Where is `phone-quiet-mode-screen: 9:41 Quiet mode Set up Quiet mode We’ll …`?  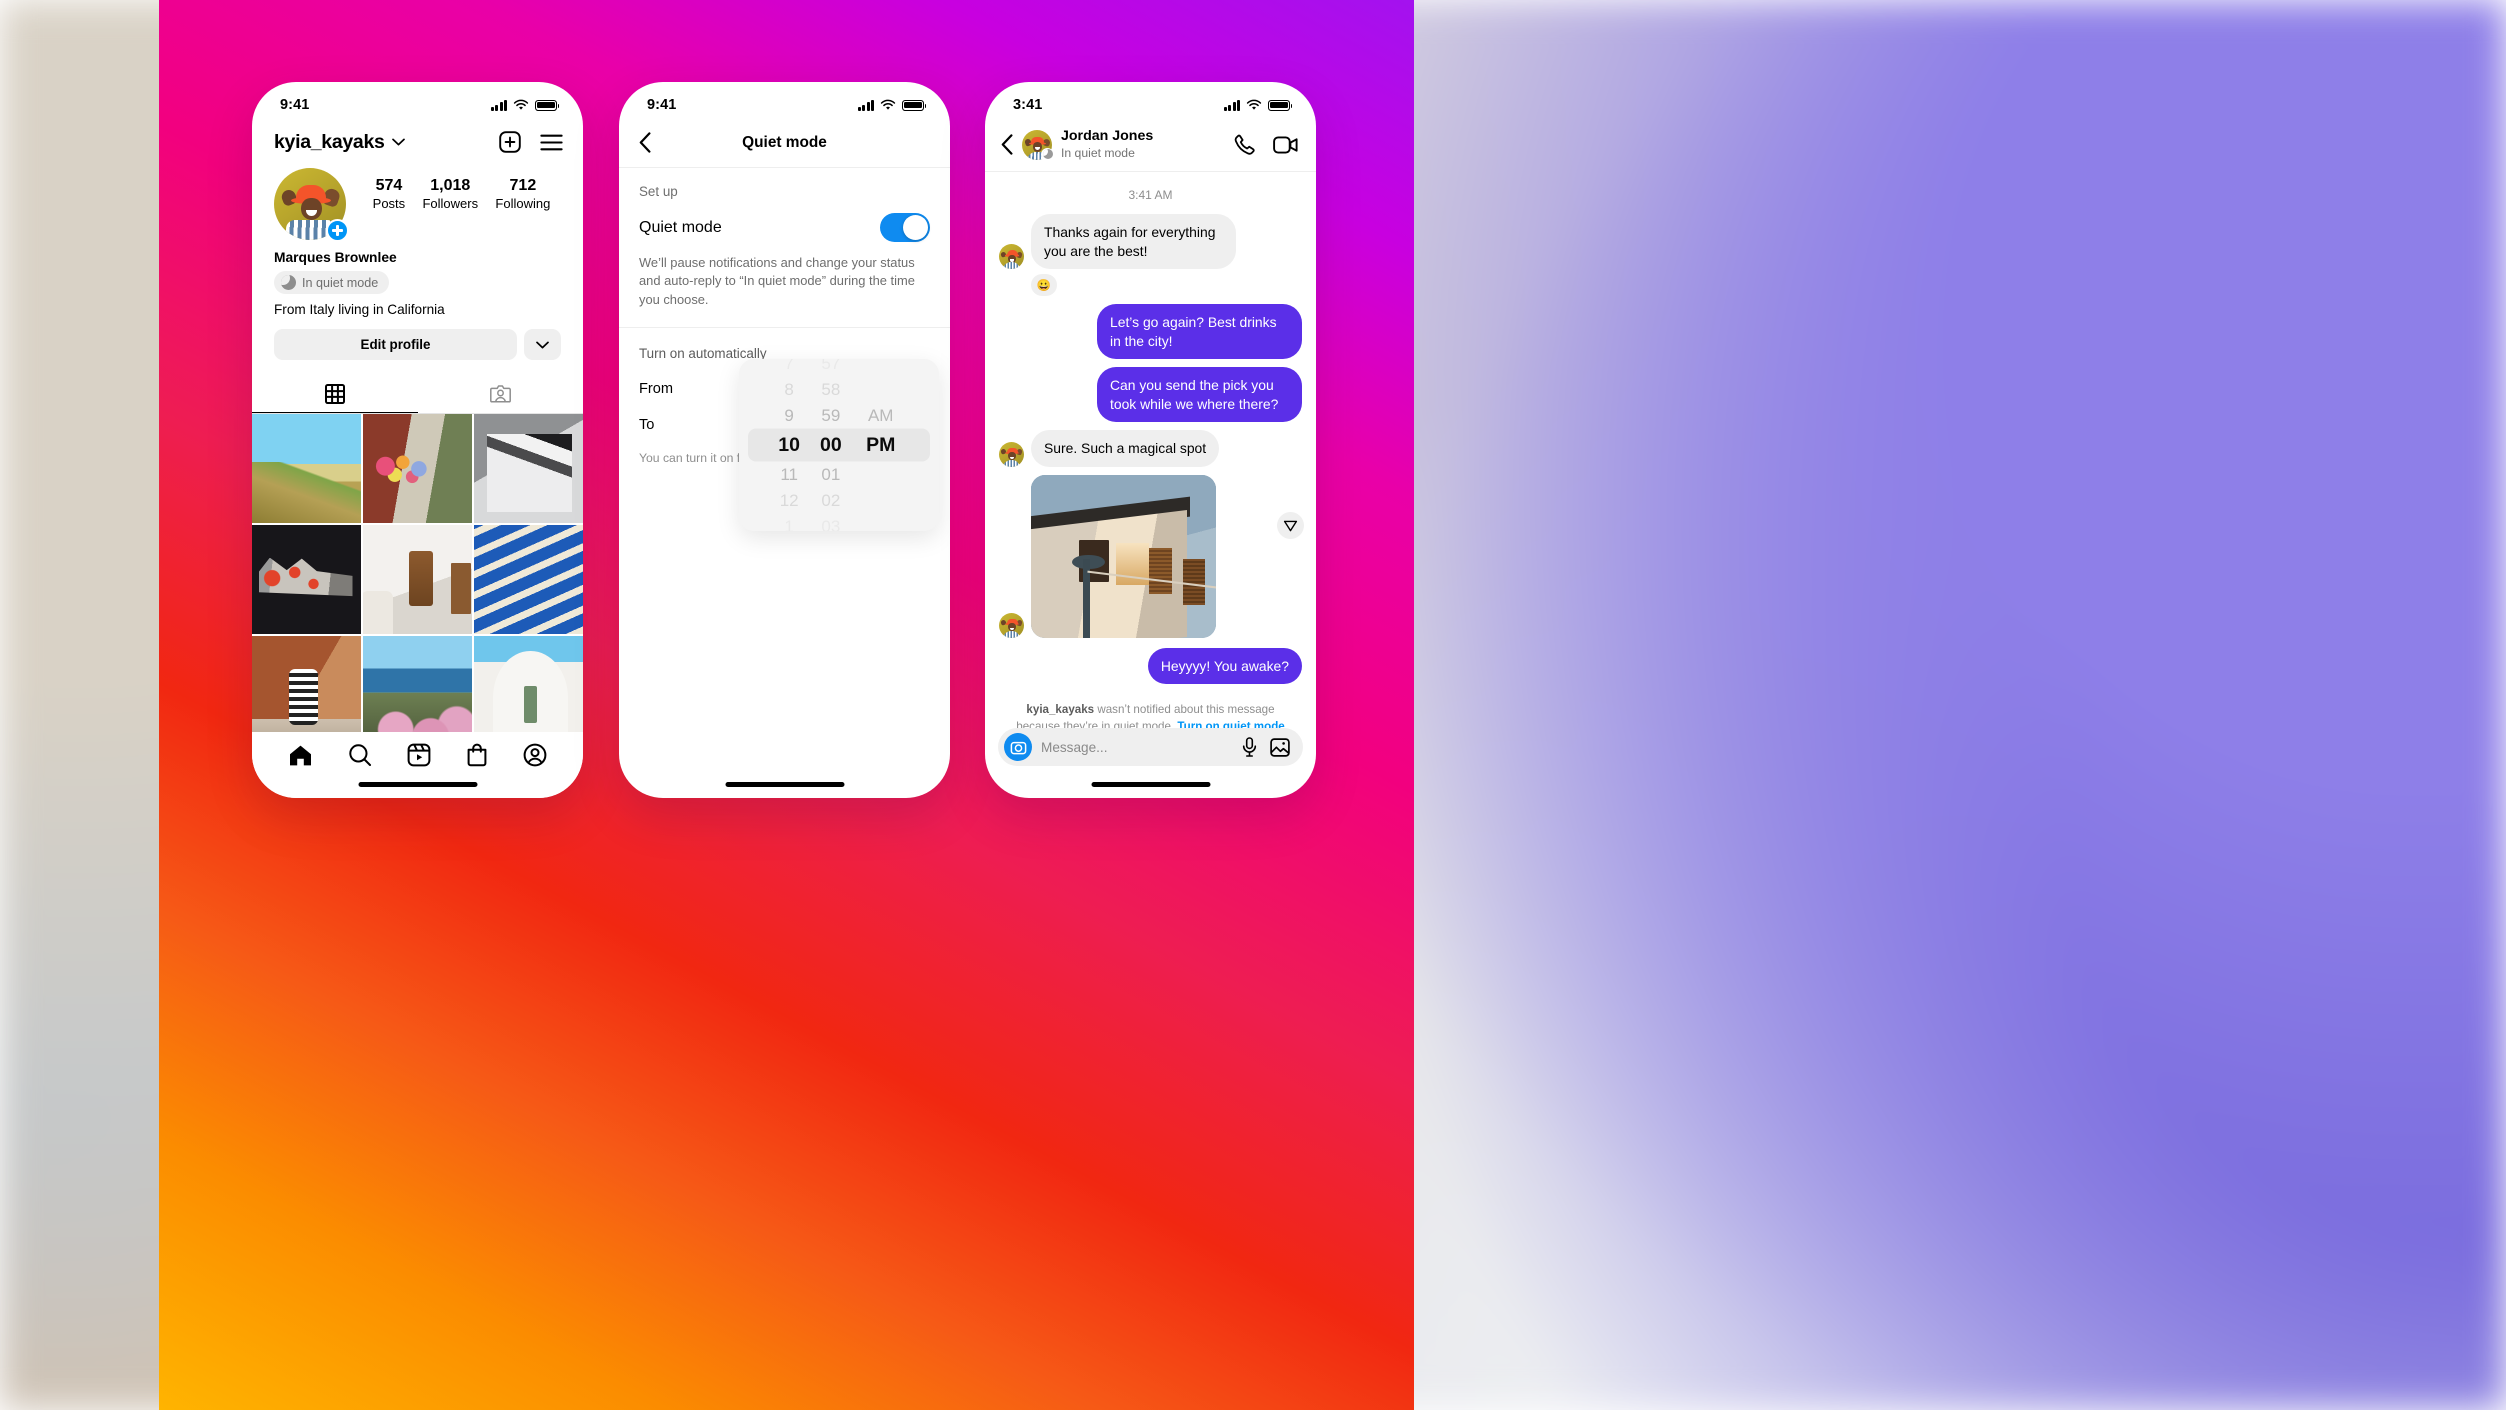
phone-quiet-mode-screen: 9:41 Quiet mode Set up Quiet mode We’ll … is located at coordinates (784, 440).